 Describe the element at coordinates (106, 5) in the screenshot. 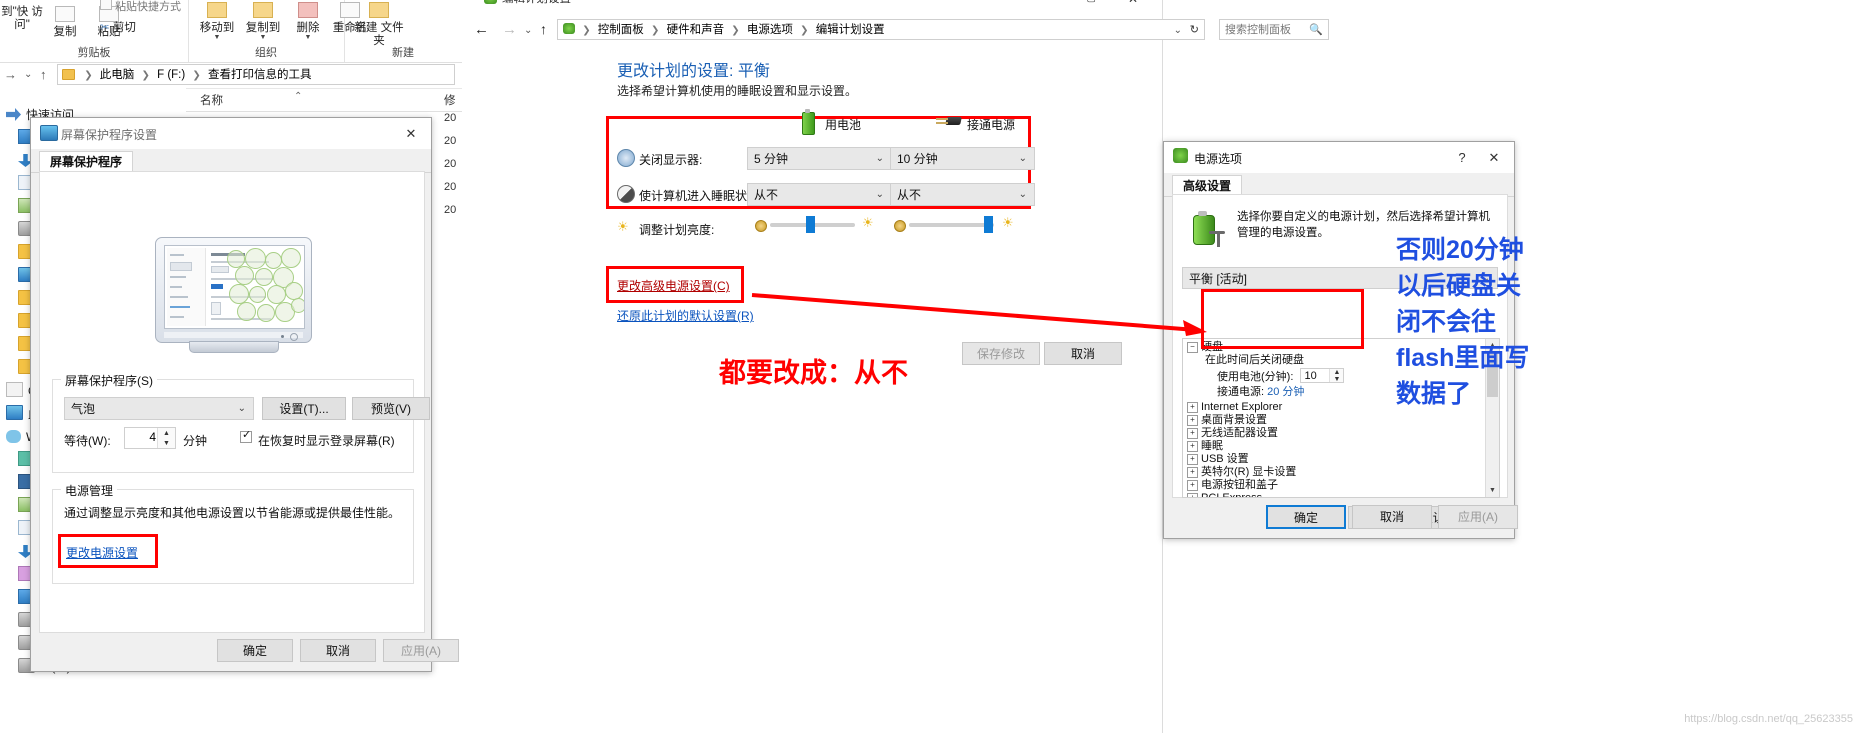

I see `paste-shortcut-icon` at that location.